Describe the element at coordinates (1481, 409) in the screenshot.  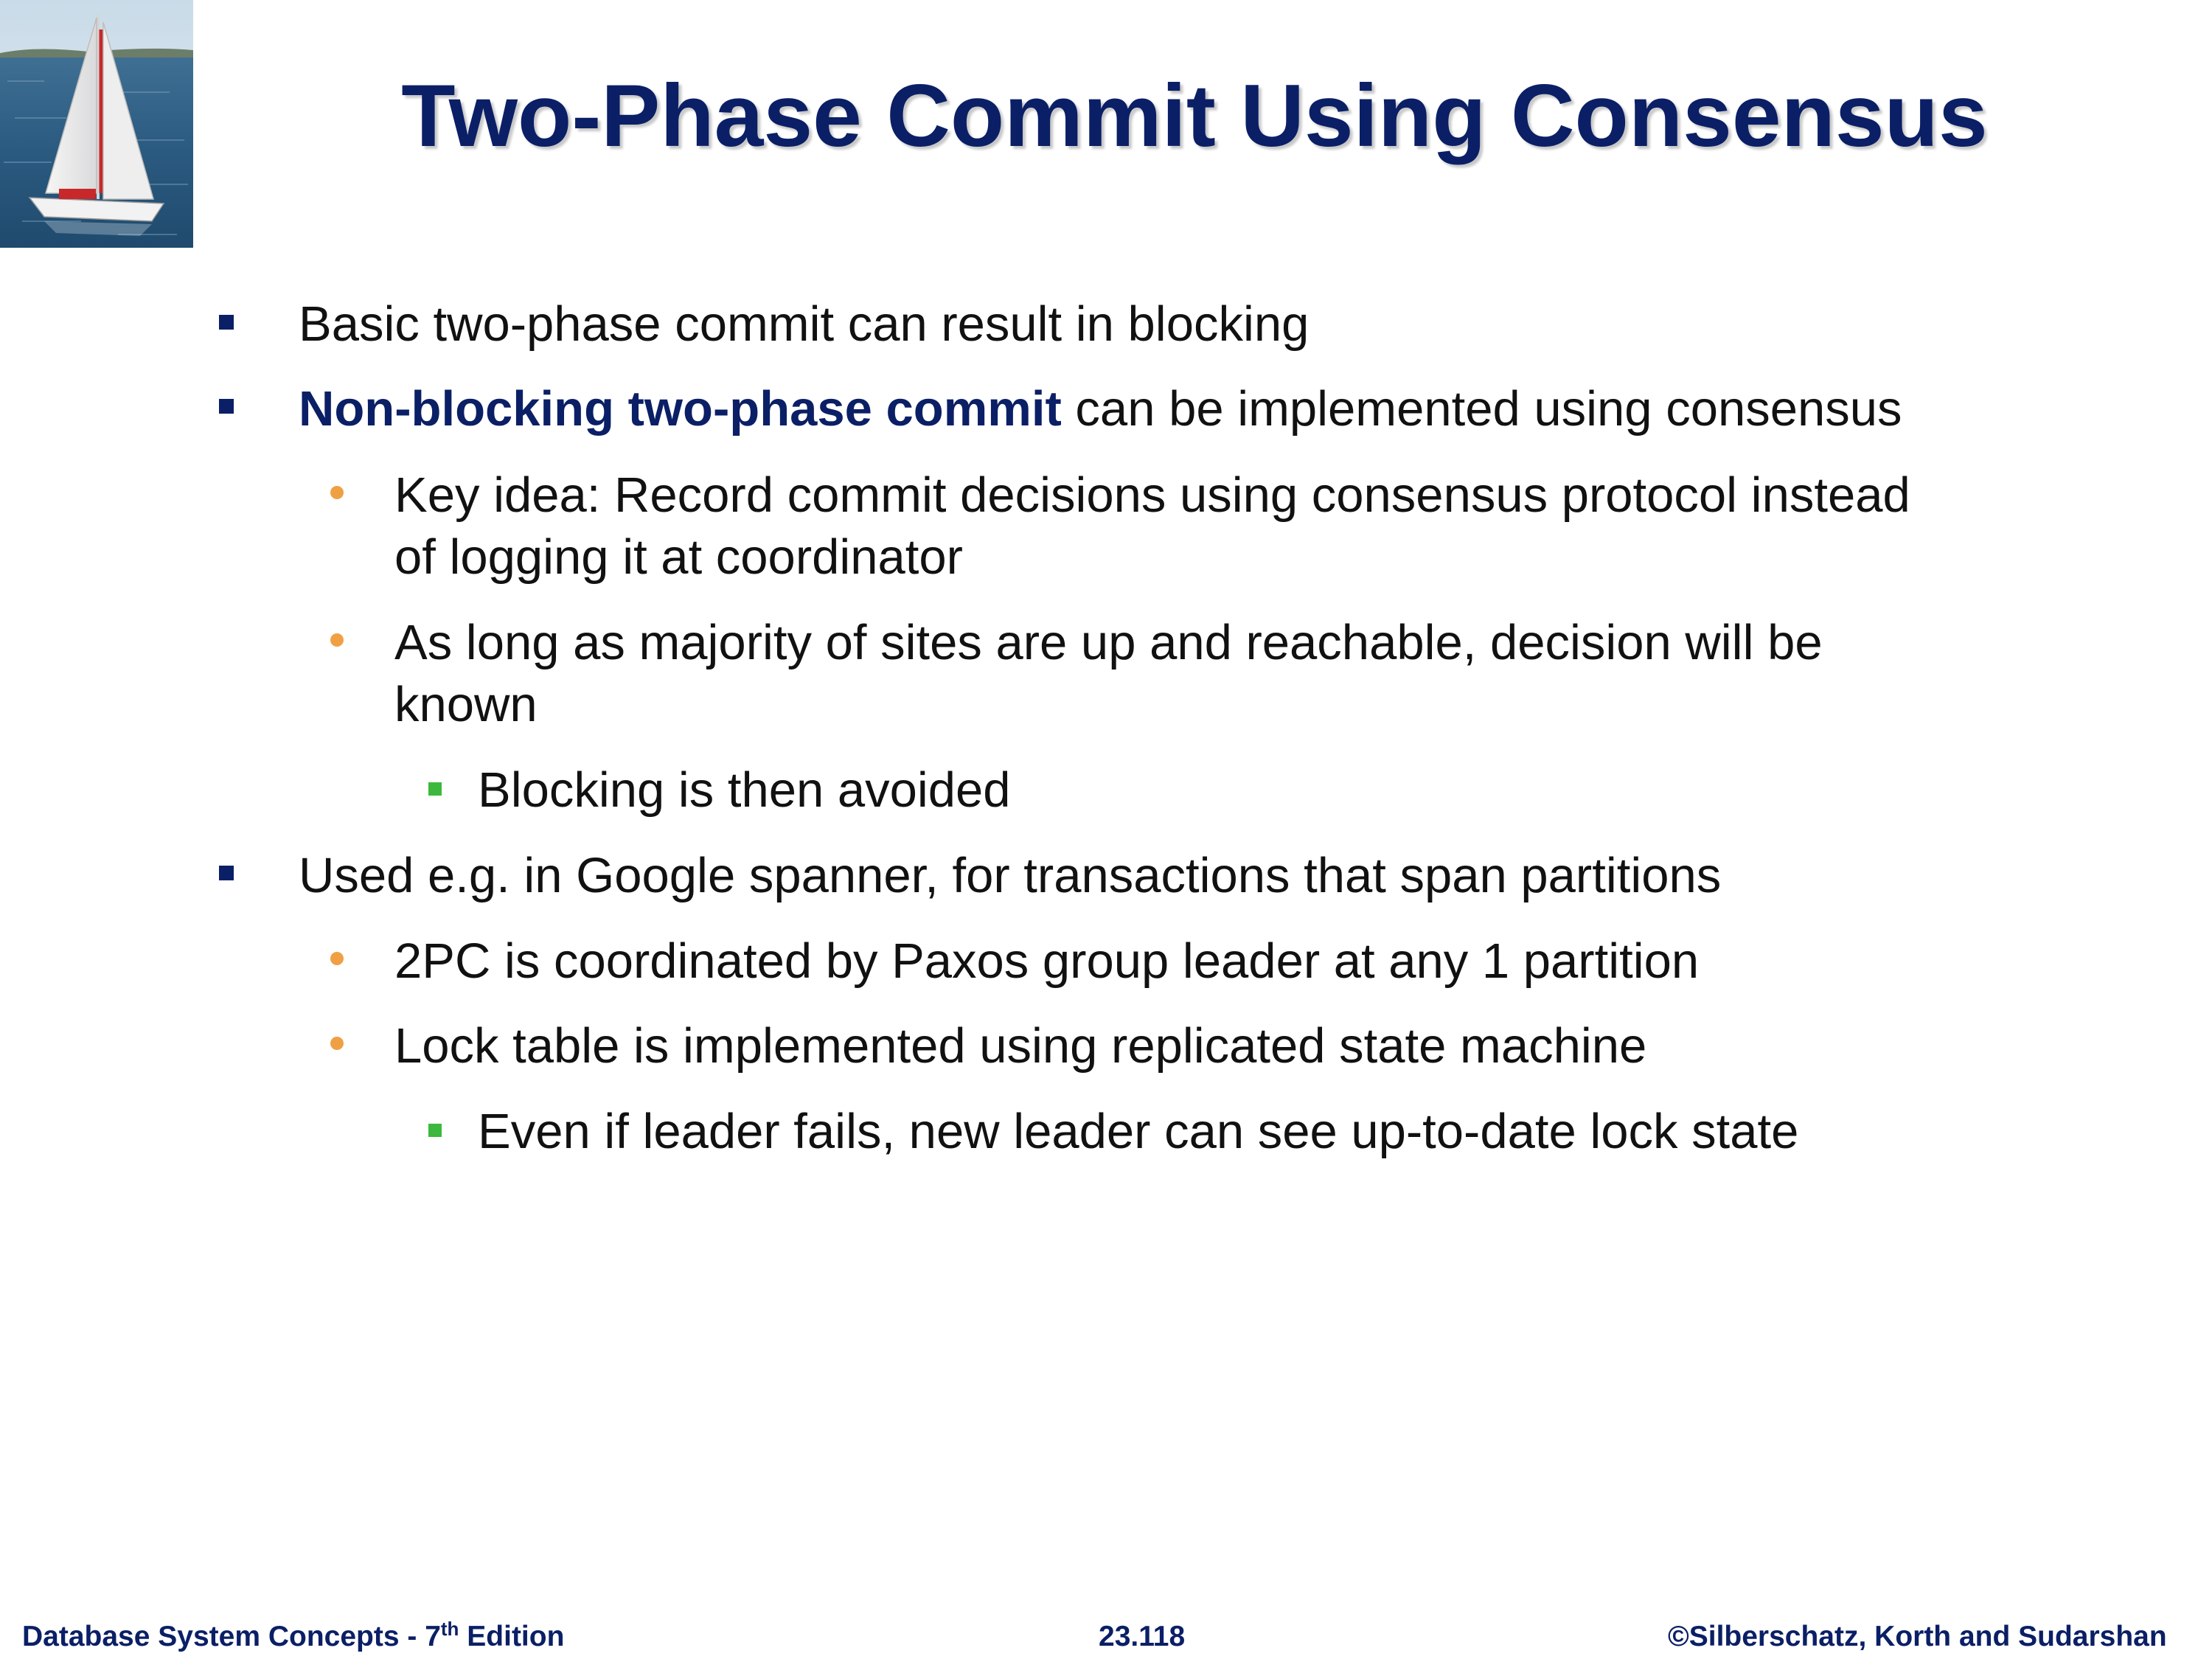
I see `bullet-text: can be implemented using consensus` at that location.